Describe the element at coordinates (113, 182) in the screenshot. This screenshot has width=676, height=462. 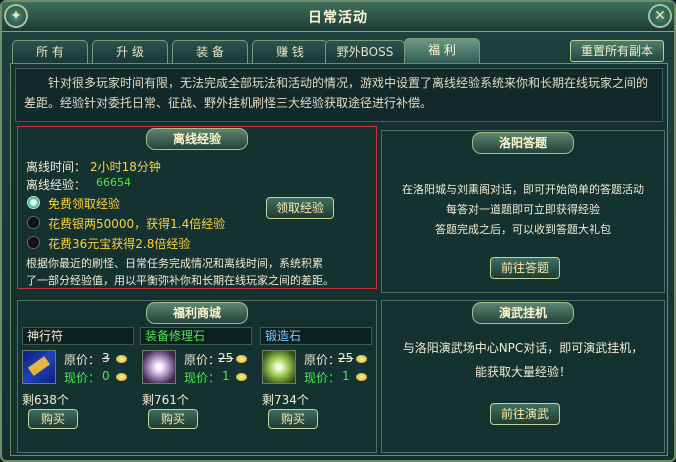
I see `offline-exp-value: 66654` at that location.